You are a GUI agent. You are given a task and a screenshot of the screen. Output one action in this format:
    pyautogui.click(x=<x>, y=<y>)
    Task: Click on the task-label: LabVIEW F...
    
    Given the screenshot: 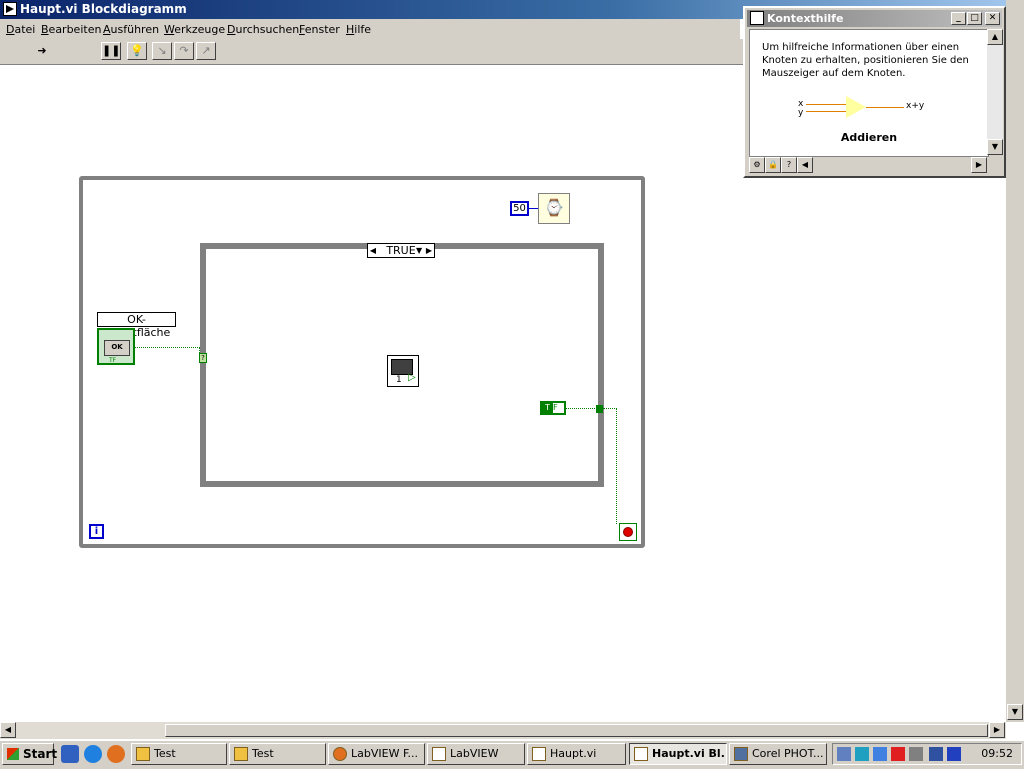 What is the action you would take?
    pyautogui.click(x=384, y=753)
    